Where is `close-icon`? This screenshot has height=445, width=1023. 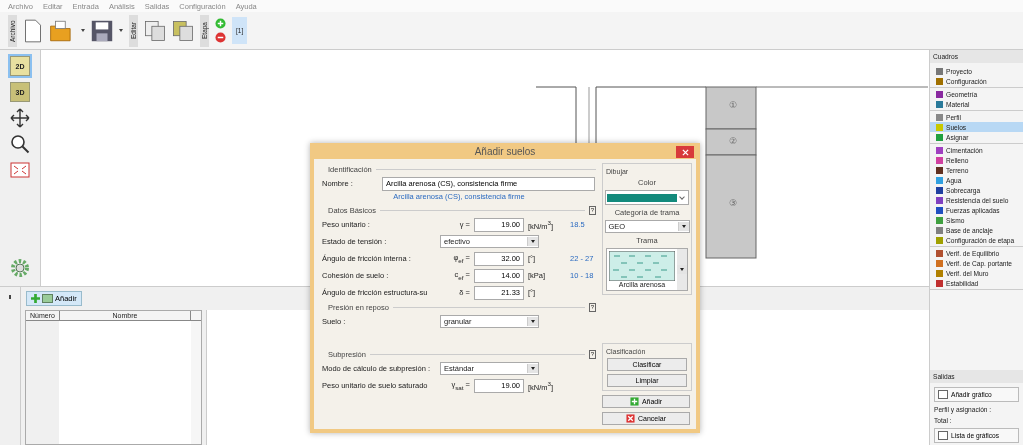
close-icon is located at coordinates (685, 152).